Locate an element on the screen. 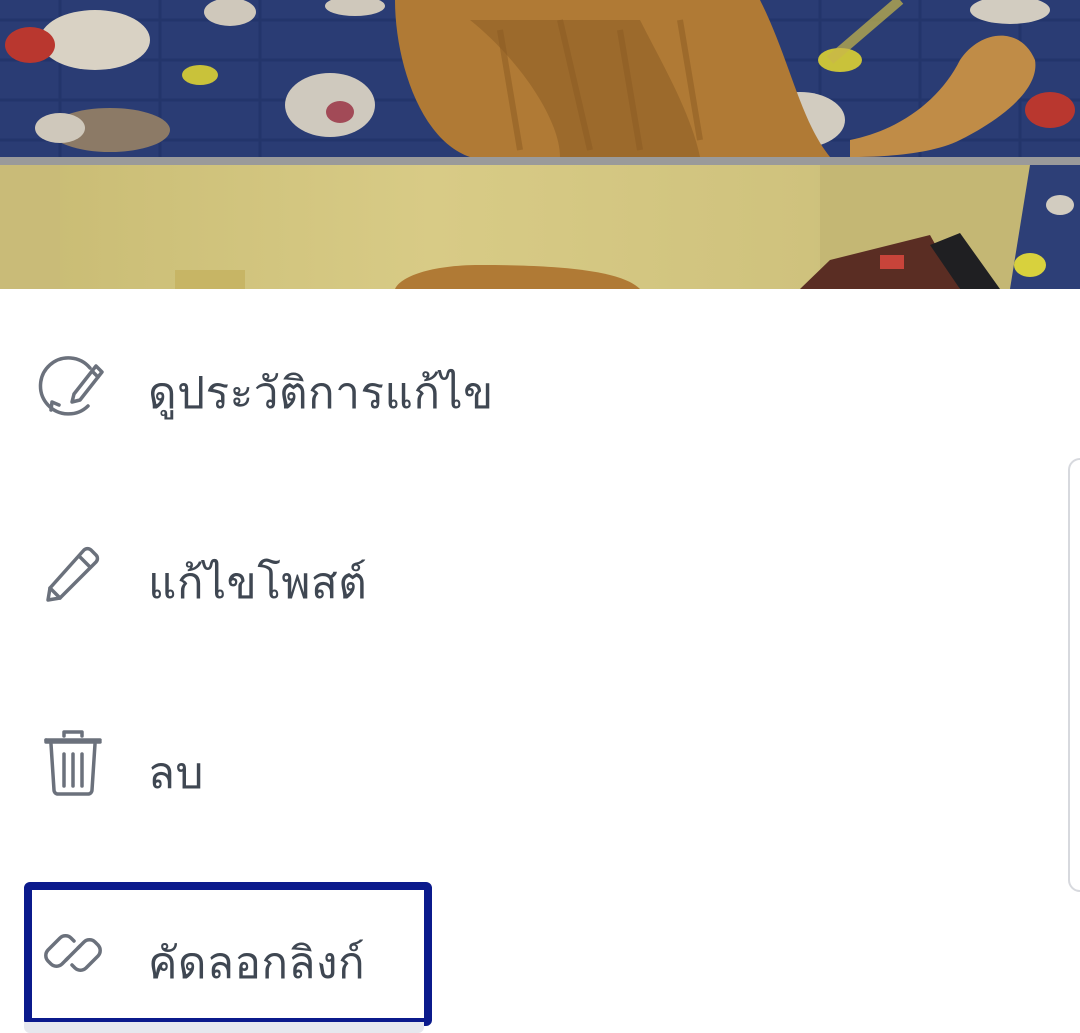 The image size is (1080, 1033). trash-icon is located at coordinates (73, 763).